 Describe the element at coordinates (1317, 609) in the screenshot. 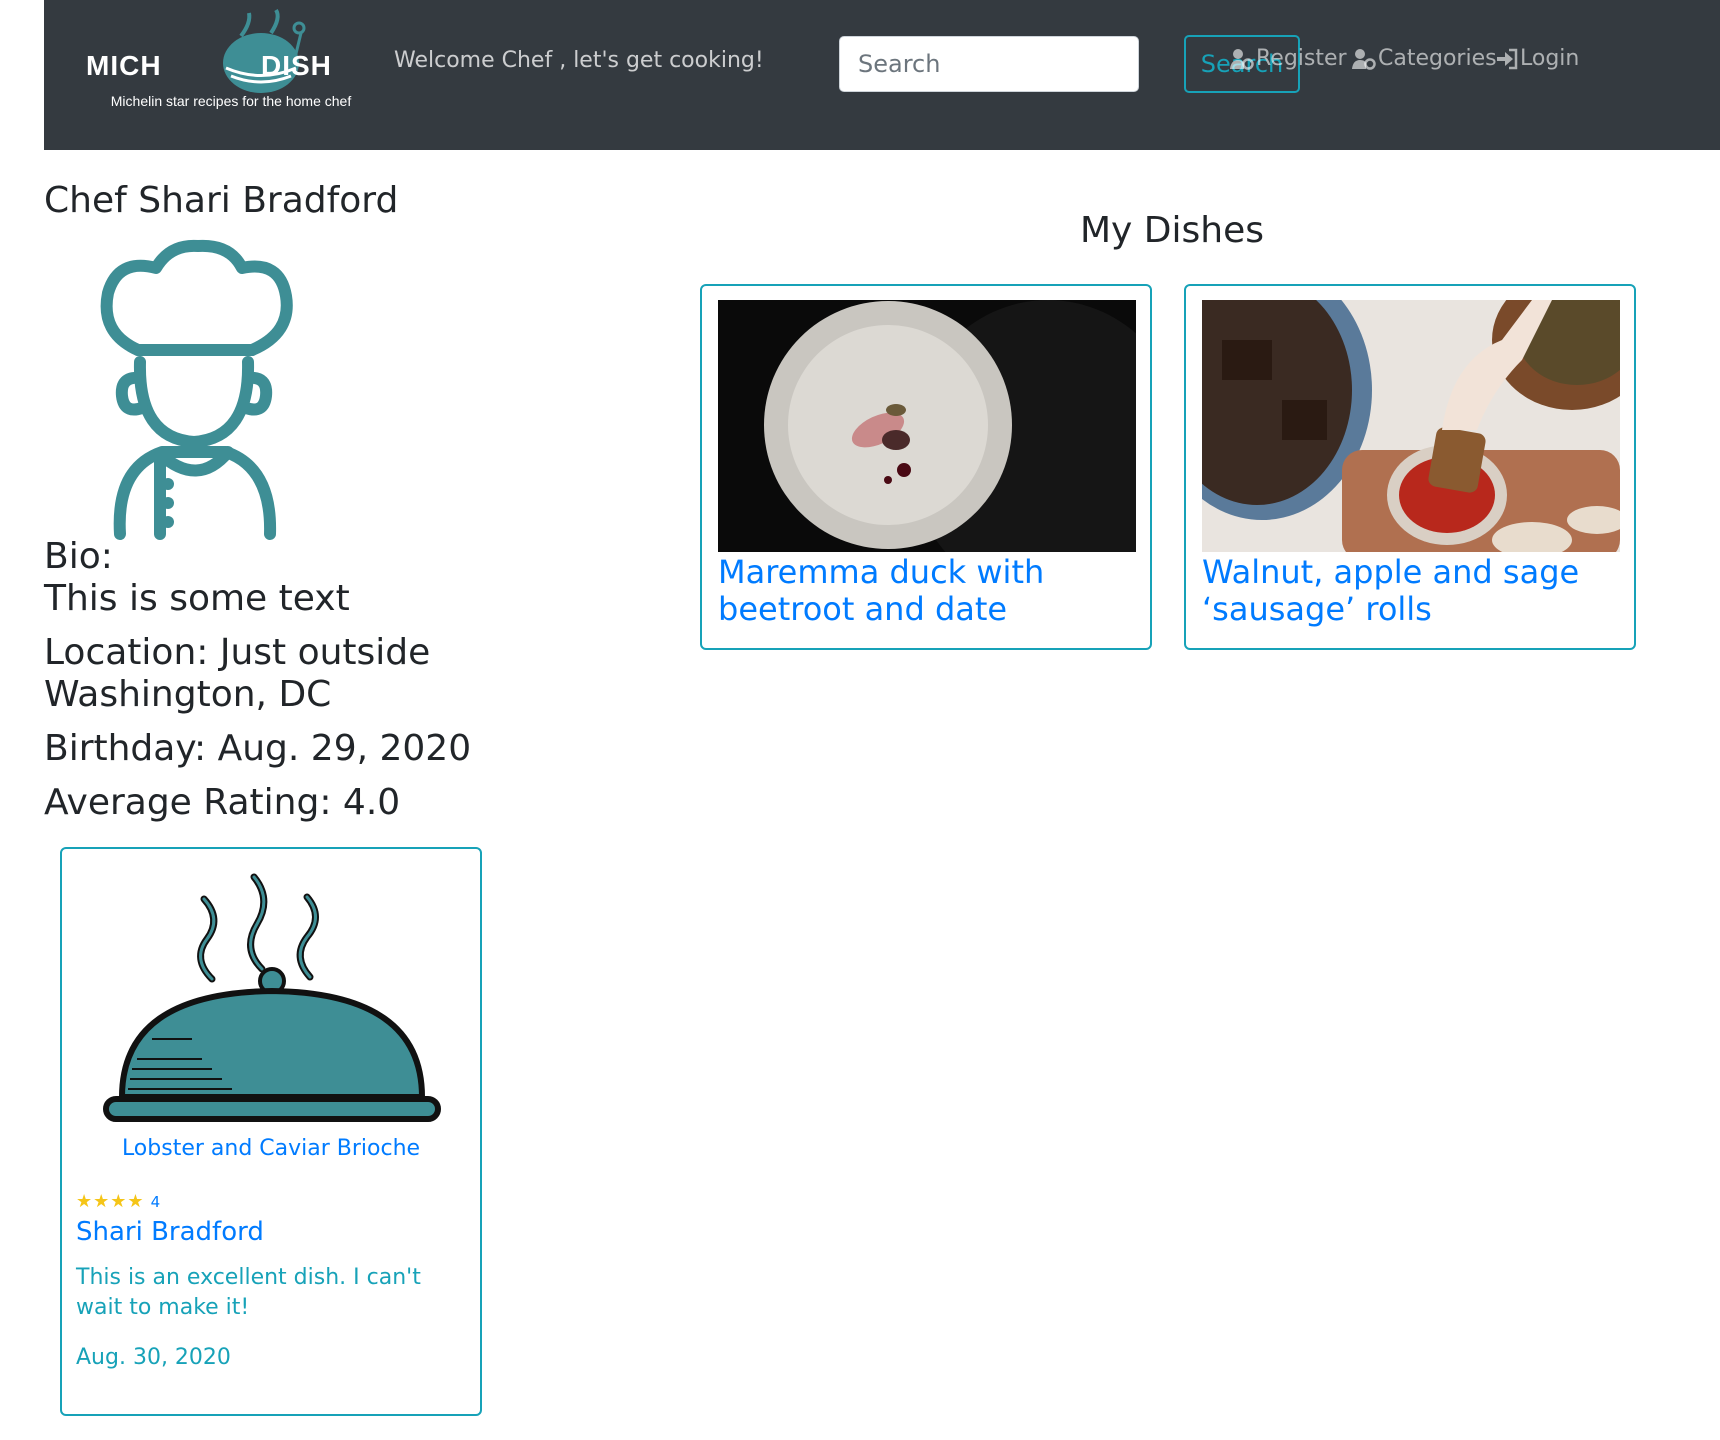

I see `dish-title-line: ‘sausage’ rolls` at that location.